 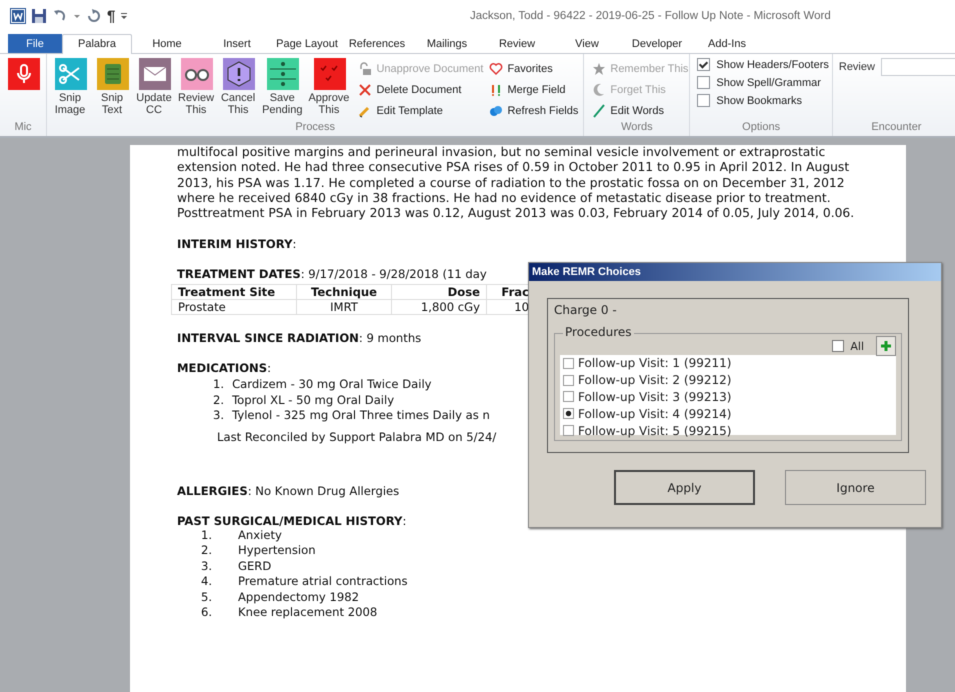 What do you see at coordinates (94, 16) in the screenshot?
I see `redo-icon` at bounding box center [94, 16].